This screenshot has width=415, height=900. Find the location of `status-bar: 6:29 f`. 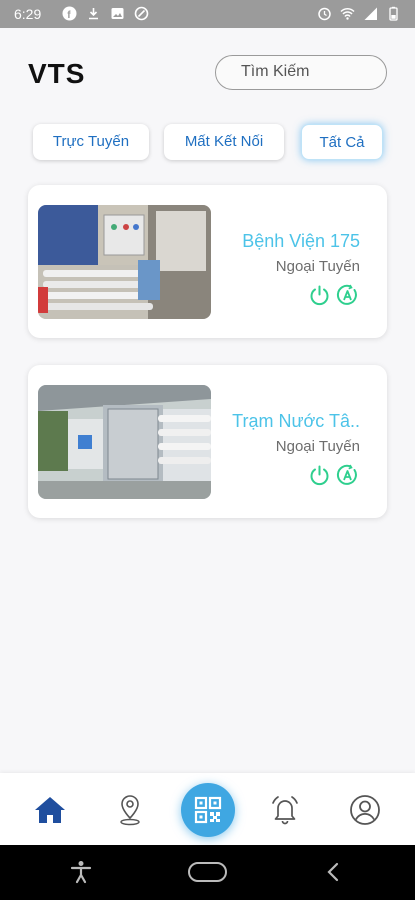

status-bar: 6:29 f is located at coordinates (207, 14).